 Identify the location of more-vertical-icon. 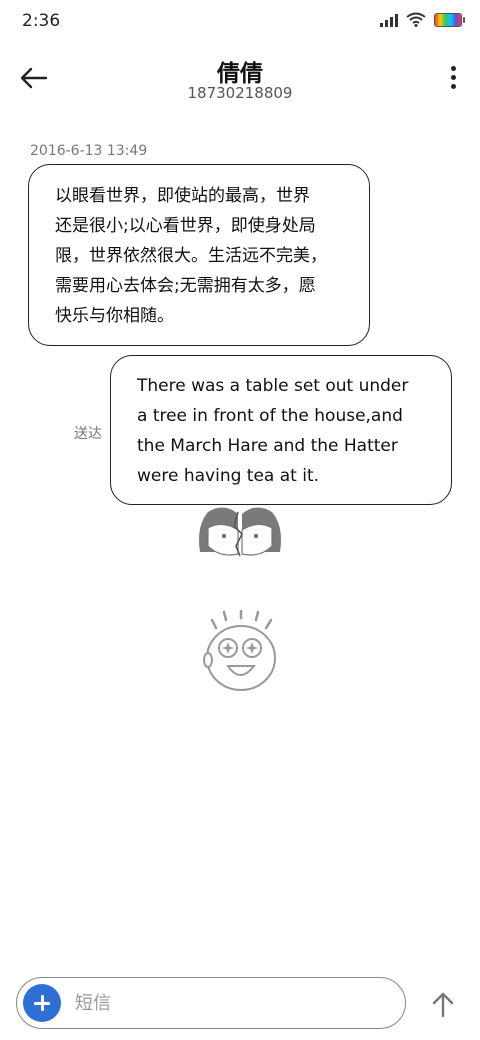
(453, 77).